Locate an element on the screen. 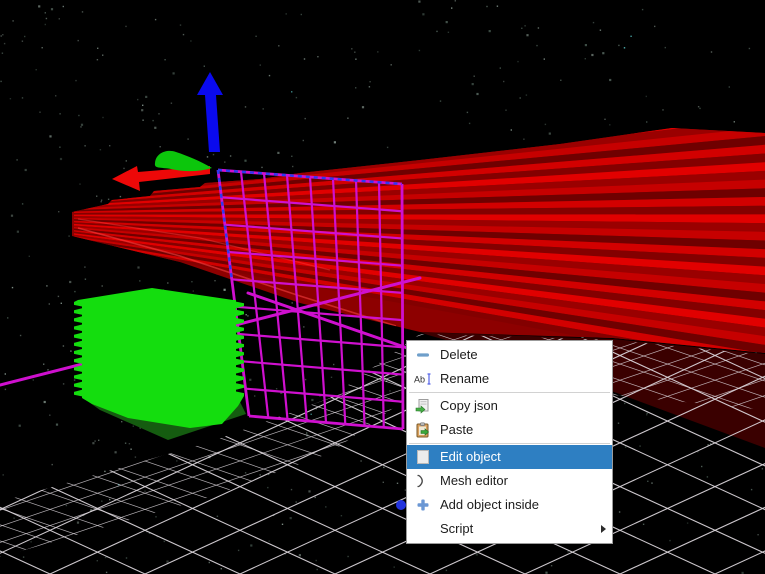 The width and height of the screenshot is (765, 574). menu-item-paste: Paste is located at coordinates (509, 430).